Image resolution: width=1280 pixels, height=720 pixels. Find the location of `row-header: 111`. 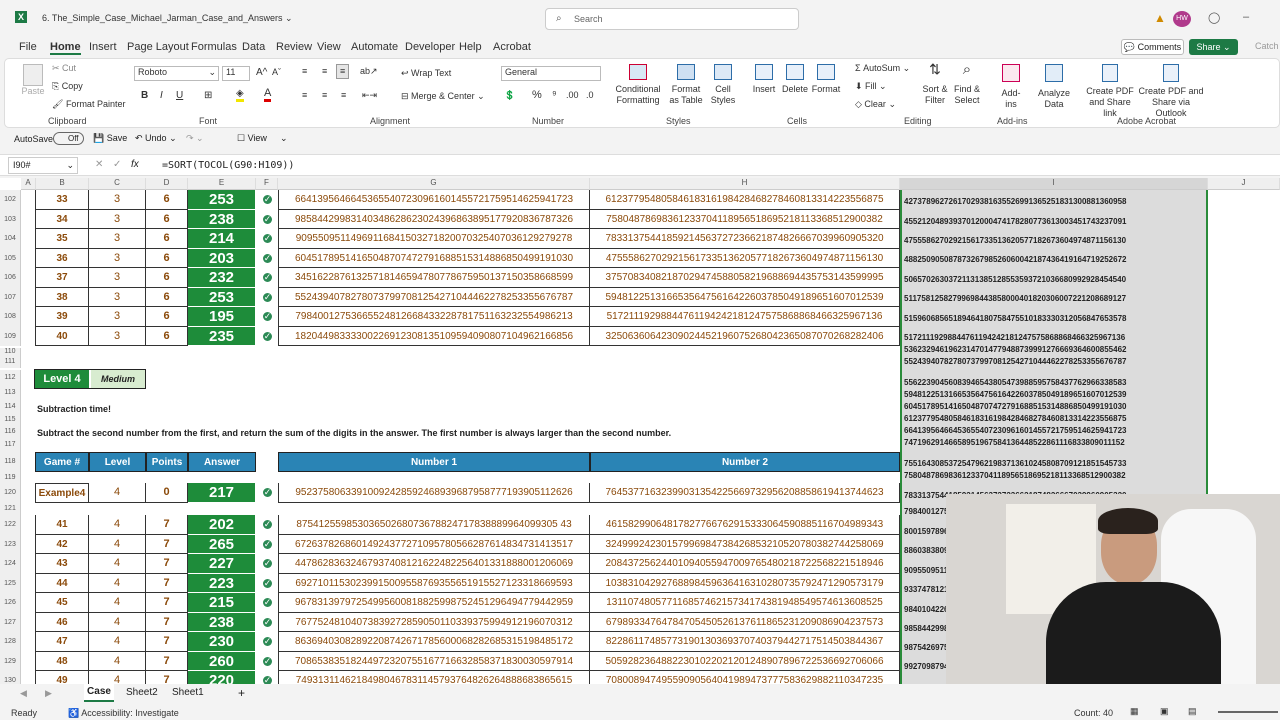

row-header: 111 is located at coordinates (10, 363).